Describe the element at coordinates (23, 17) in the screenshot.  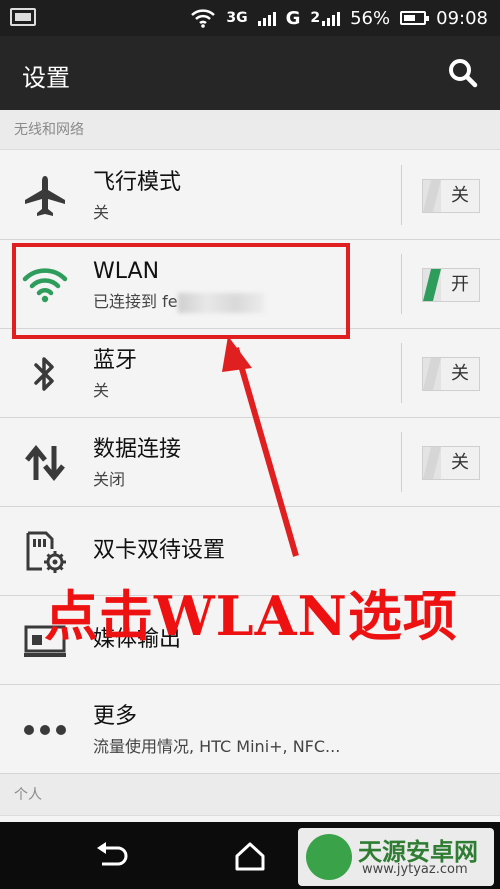
I see `screenshot-icon` at that location.